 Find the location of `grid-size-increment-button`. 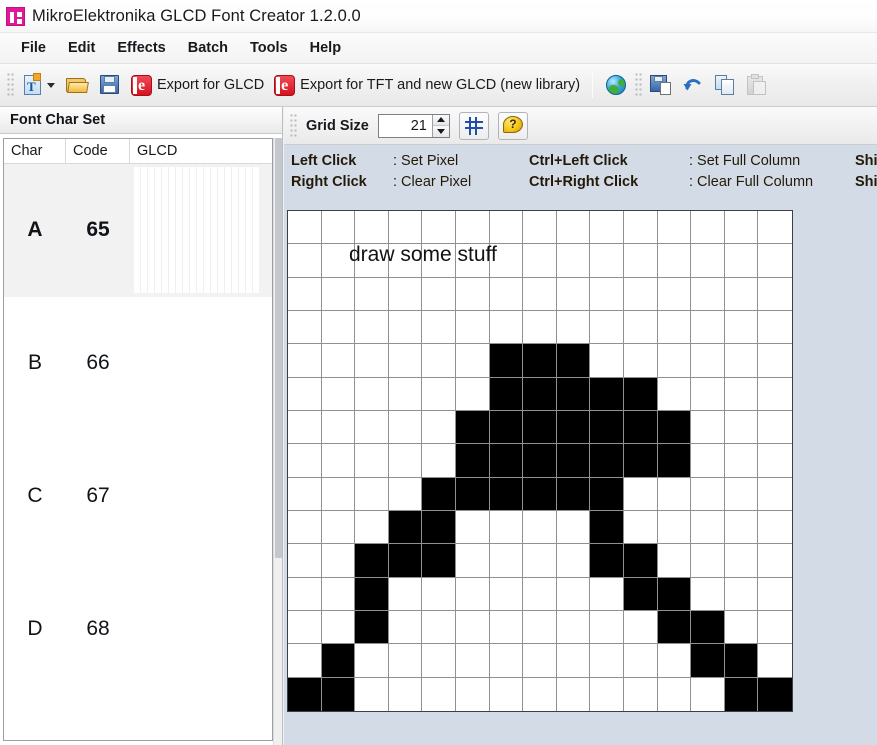

grid-size-increment-button is located at coordinates (440, 120).